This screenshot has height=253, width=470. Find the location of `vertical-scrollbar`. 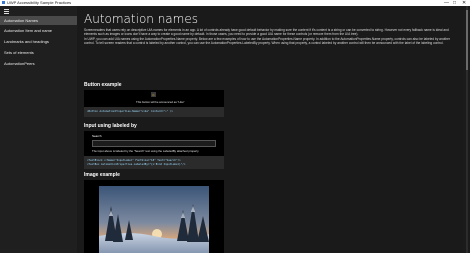

vertical-scrollbar is located at coordinates (467, 129).